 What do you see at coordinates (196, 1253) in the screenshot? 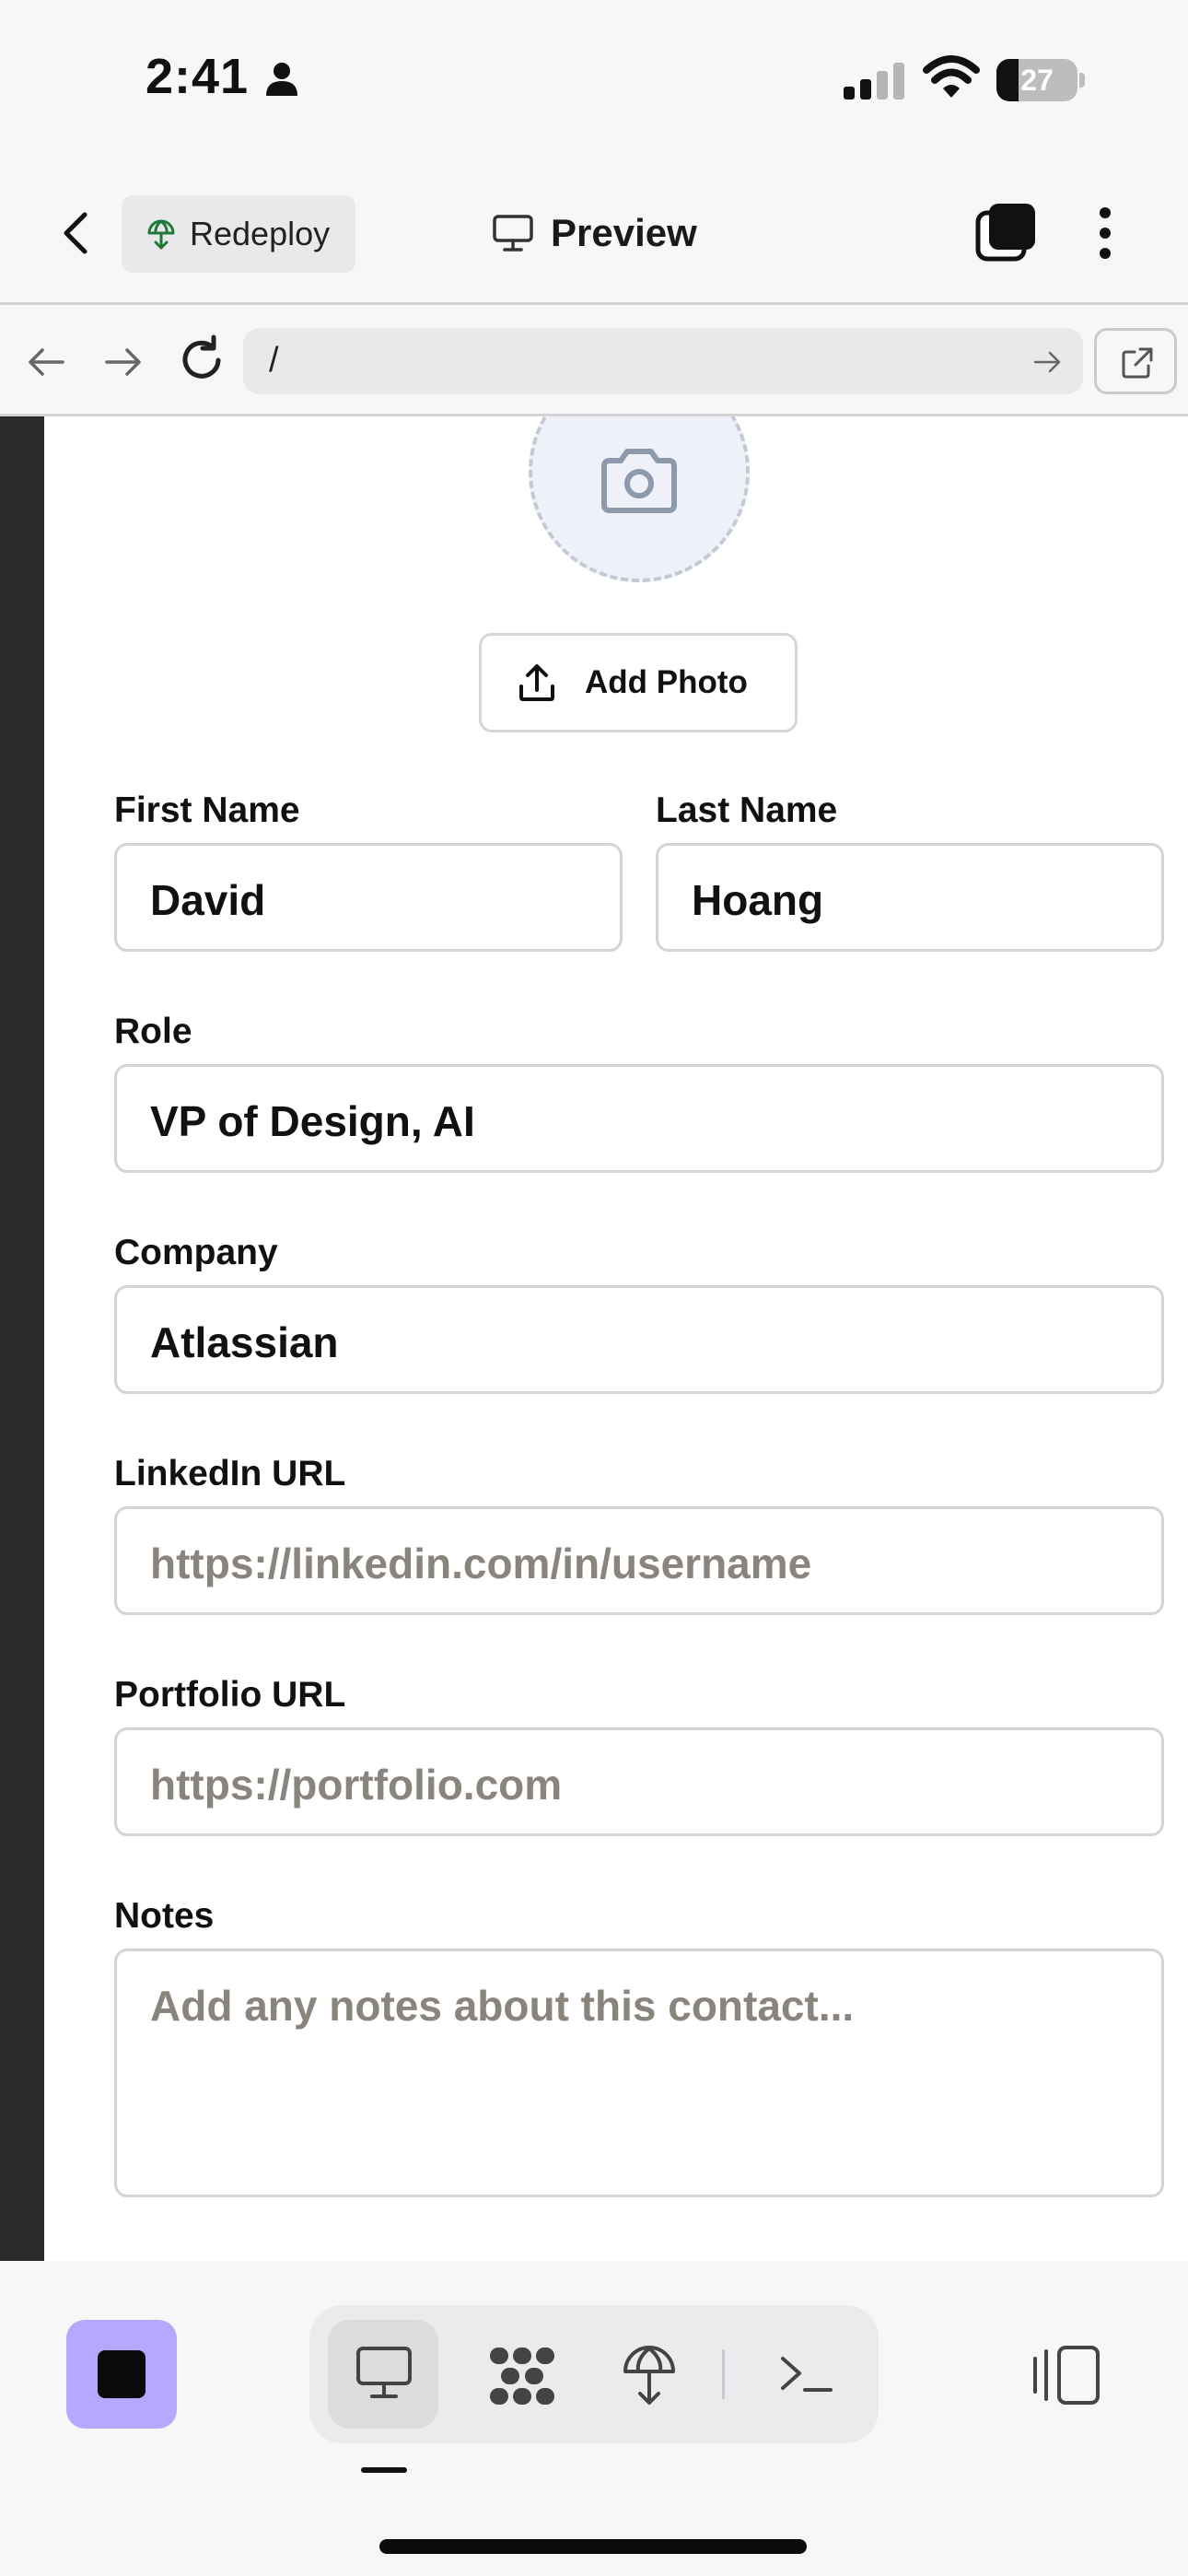
I see `company-label: Company` at bounding box center [196, 1253].